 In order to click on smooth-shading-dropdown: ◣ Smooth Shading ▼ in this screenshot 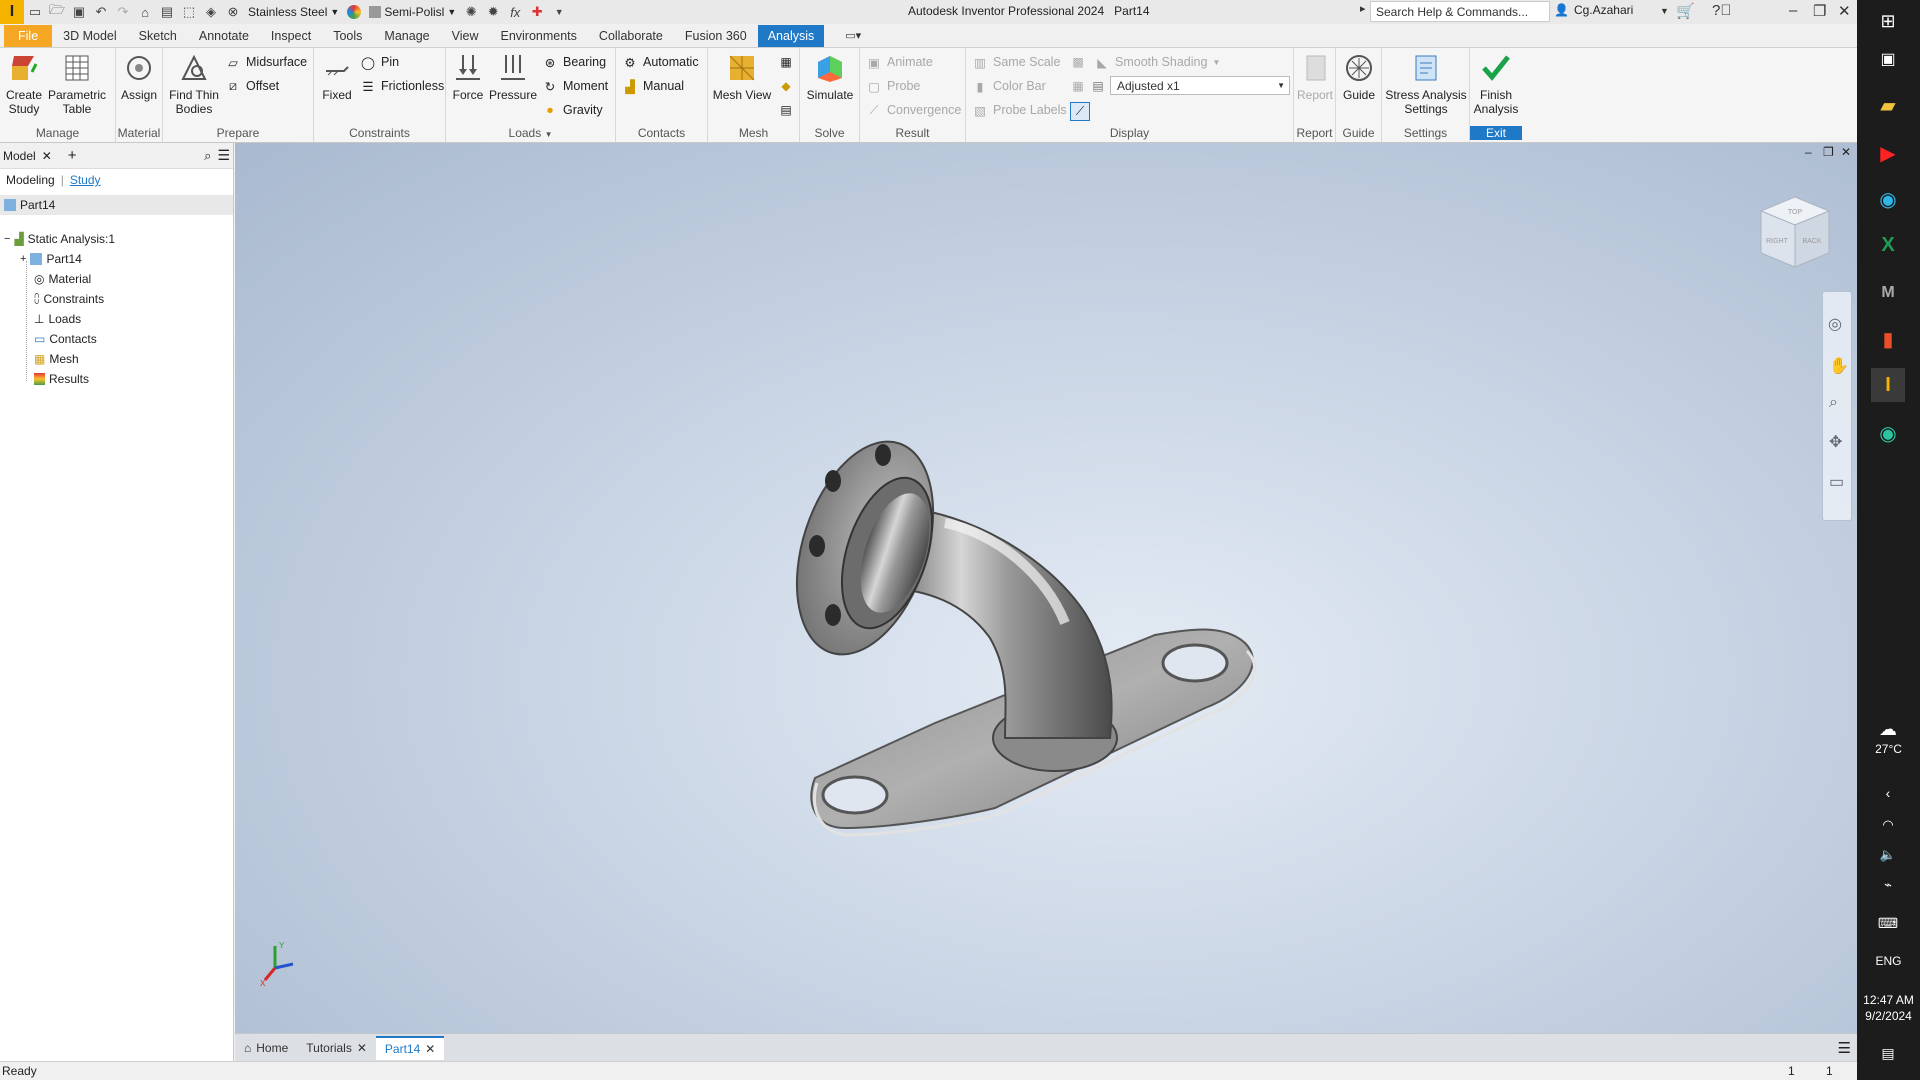, I will do `click(1157, 62)`.